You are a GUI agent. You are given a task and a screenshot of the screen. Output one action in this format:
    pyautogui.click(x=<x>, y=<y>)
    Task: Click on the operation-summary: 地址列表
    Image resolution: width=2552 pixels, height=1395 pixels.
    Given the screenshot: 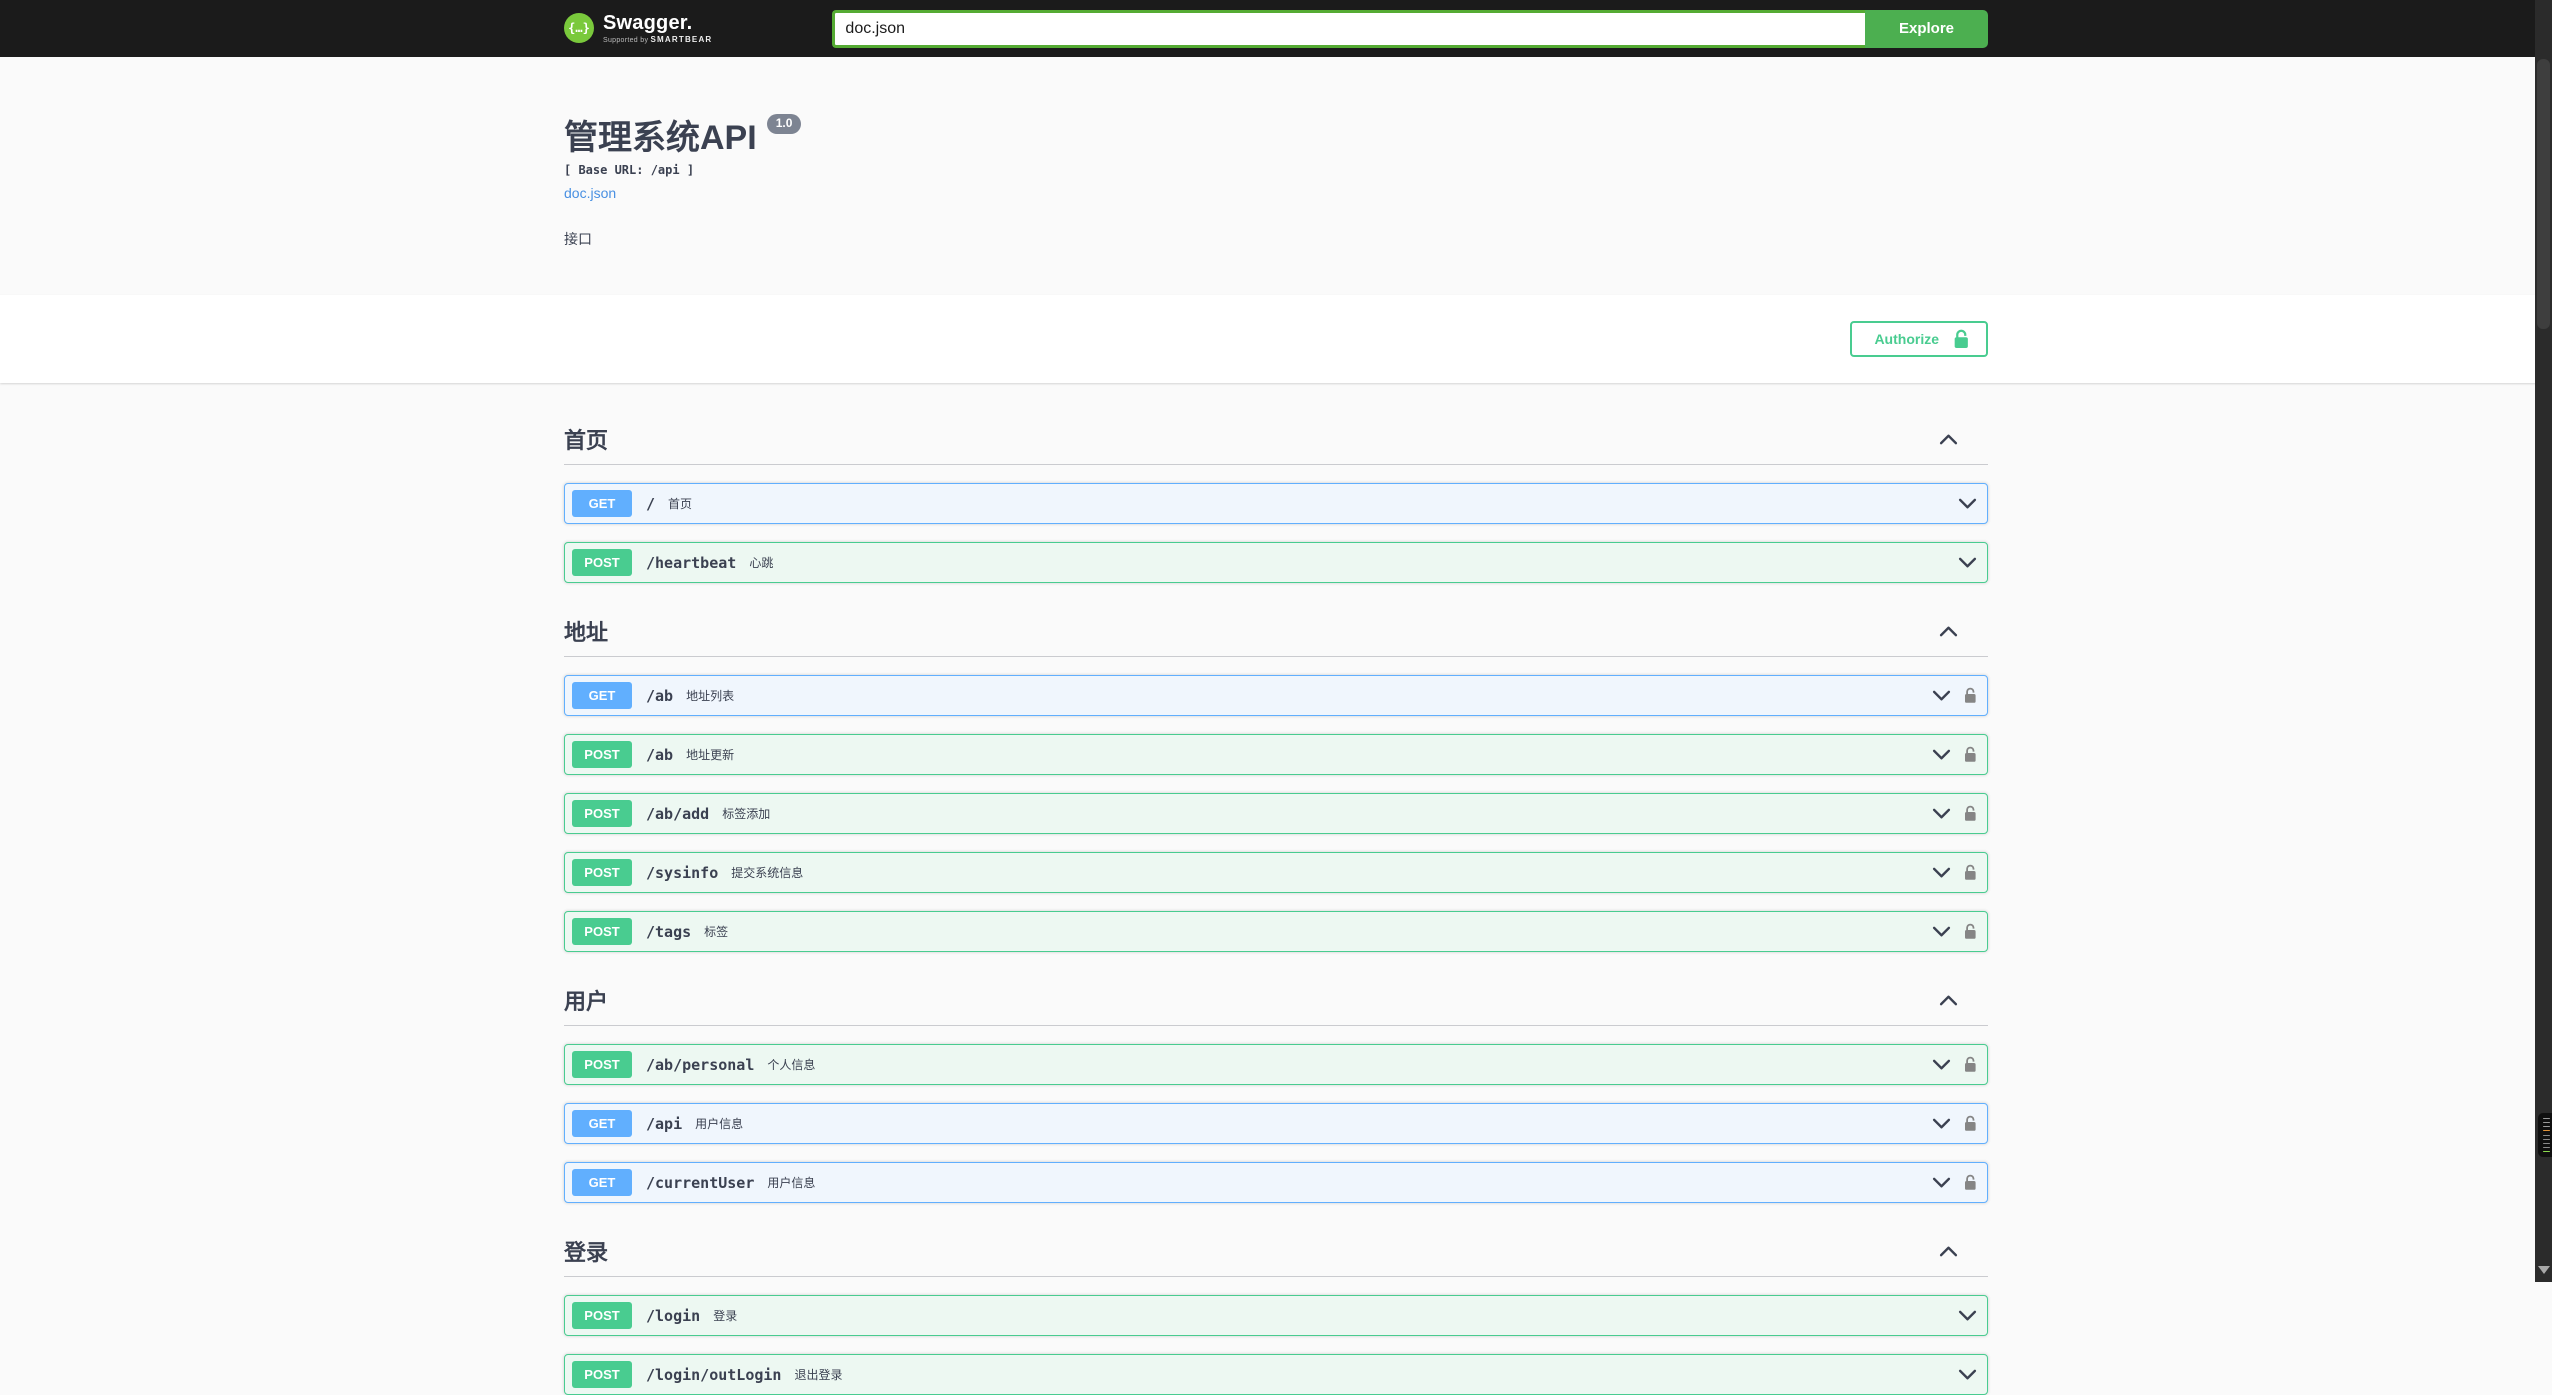 What is the action you would take?
    pyautogui.click(x=710, y=696)
    